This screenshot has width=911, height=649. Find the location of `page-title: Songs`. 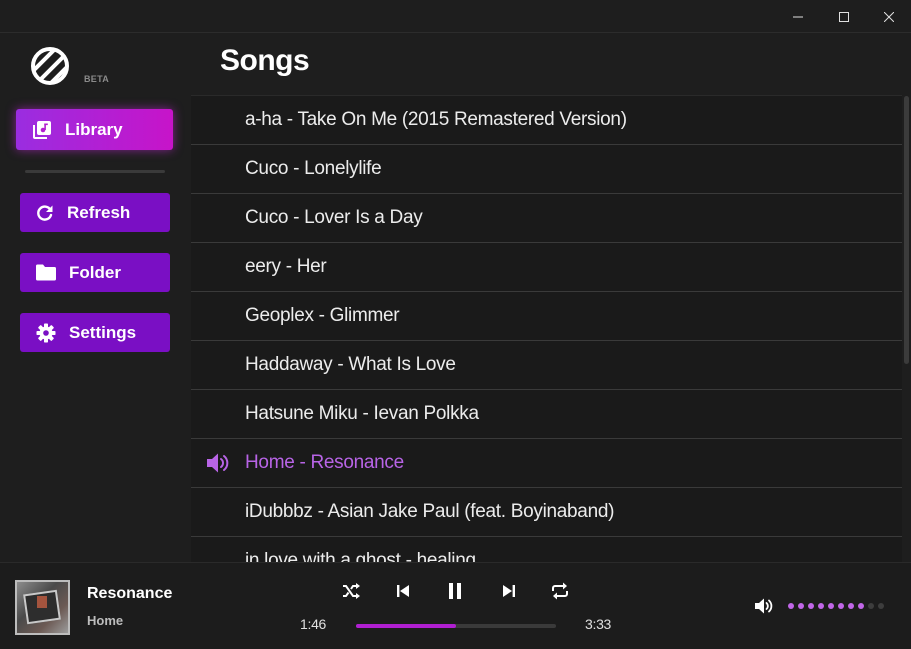

page-title: Songs is located at coordinates (265, 60).